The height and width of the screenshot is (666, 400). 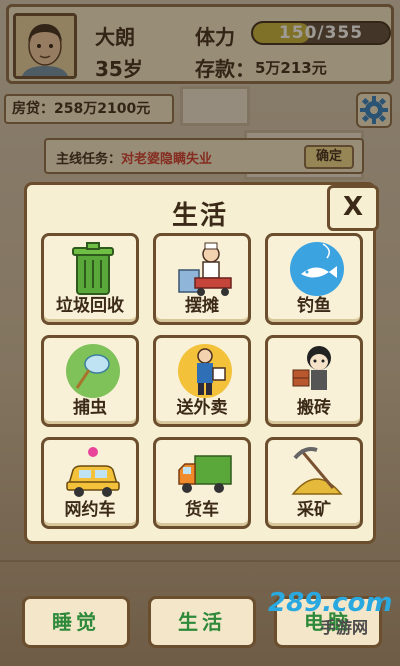 What do you see at coordinates (202, 622) in the screenshot?
I see `nav-life-button: 生活` at bounding box center [202, 622].